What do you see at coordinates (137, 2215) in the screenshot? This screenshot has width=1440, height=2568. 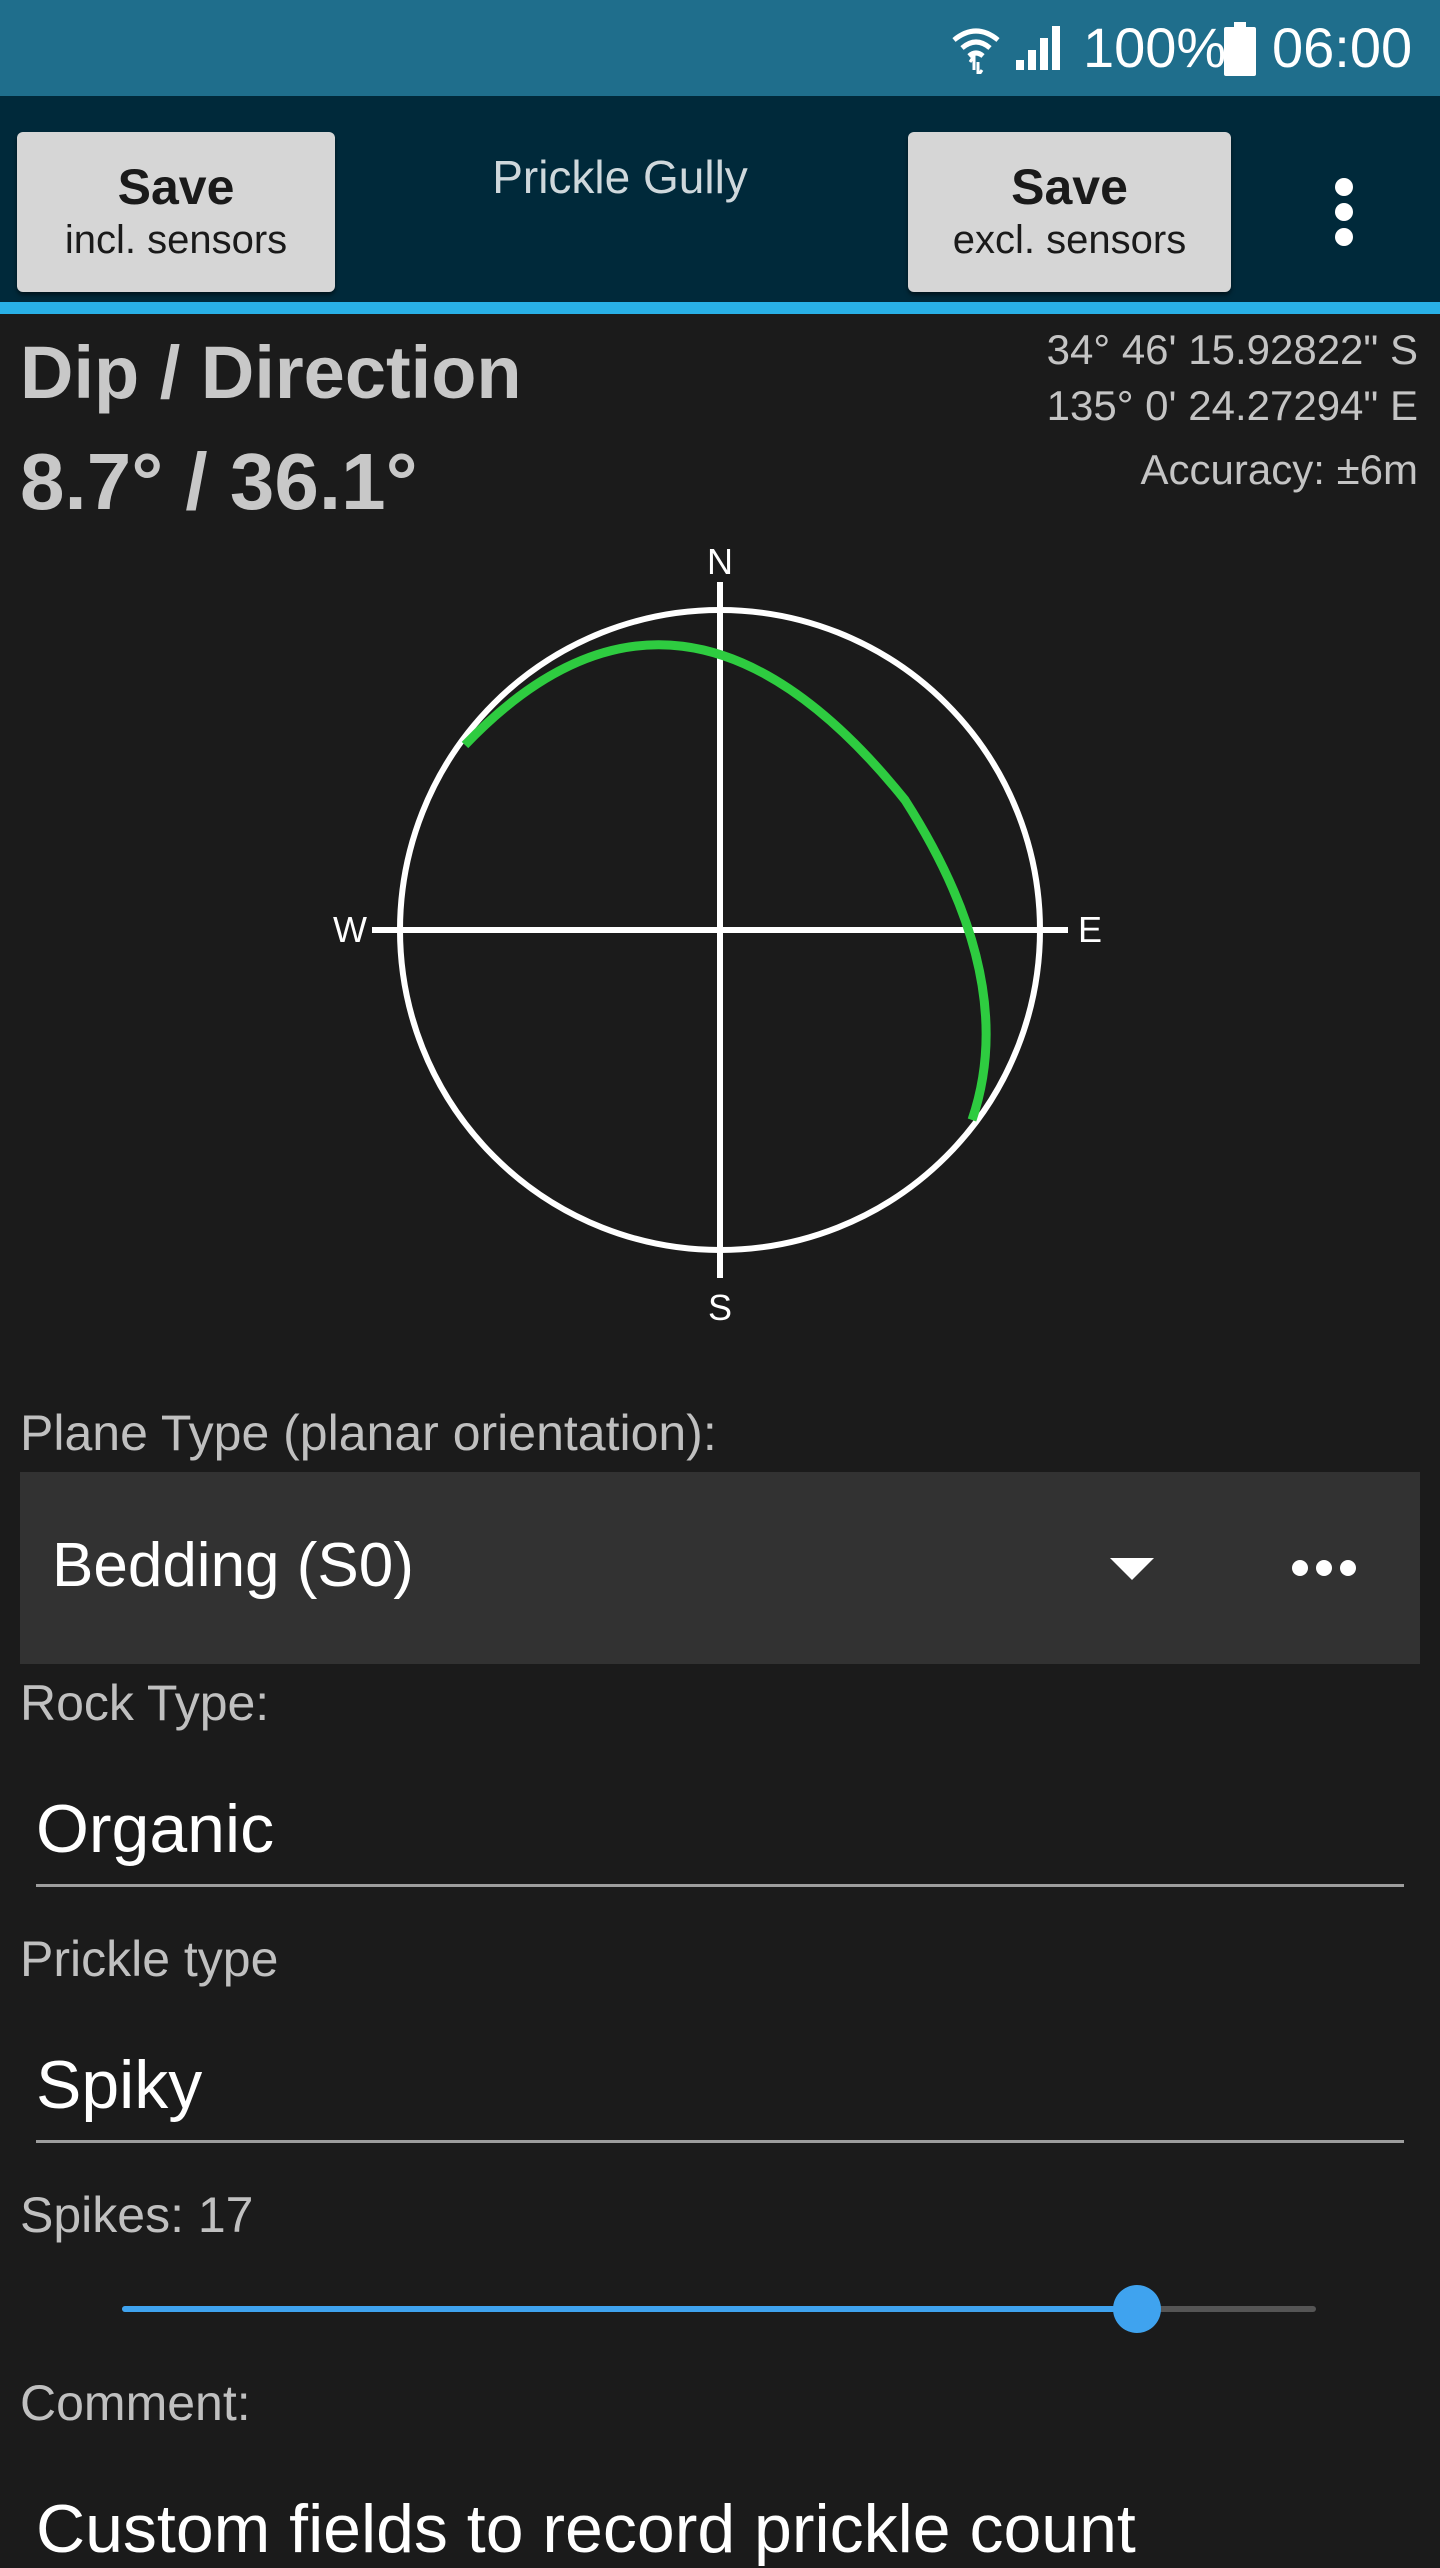 I see `spikes-label: Spikes: 17` at bounding box center [137, 2215].